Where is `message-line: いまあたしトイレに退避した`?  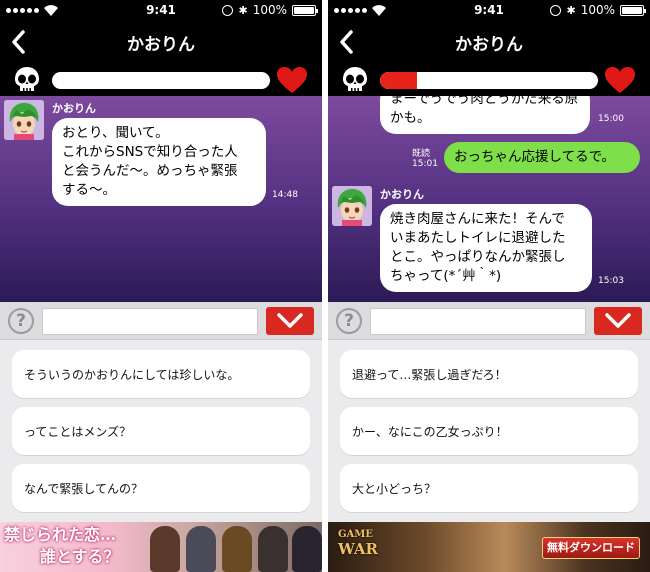 message-line: いまあたしトイレに退避した is located at coordinates (478, 238).